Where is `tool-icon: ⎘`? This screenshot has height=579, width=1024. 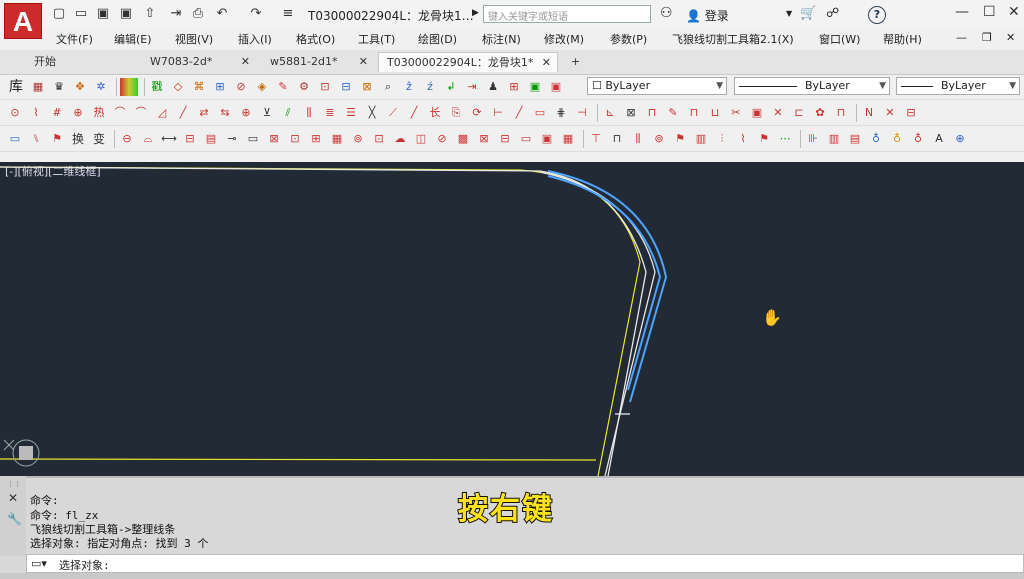 tool-icon: ⎘ is located at coordinates (456, 113).